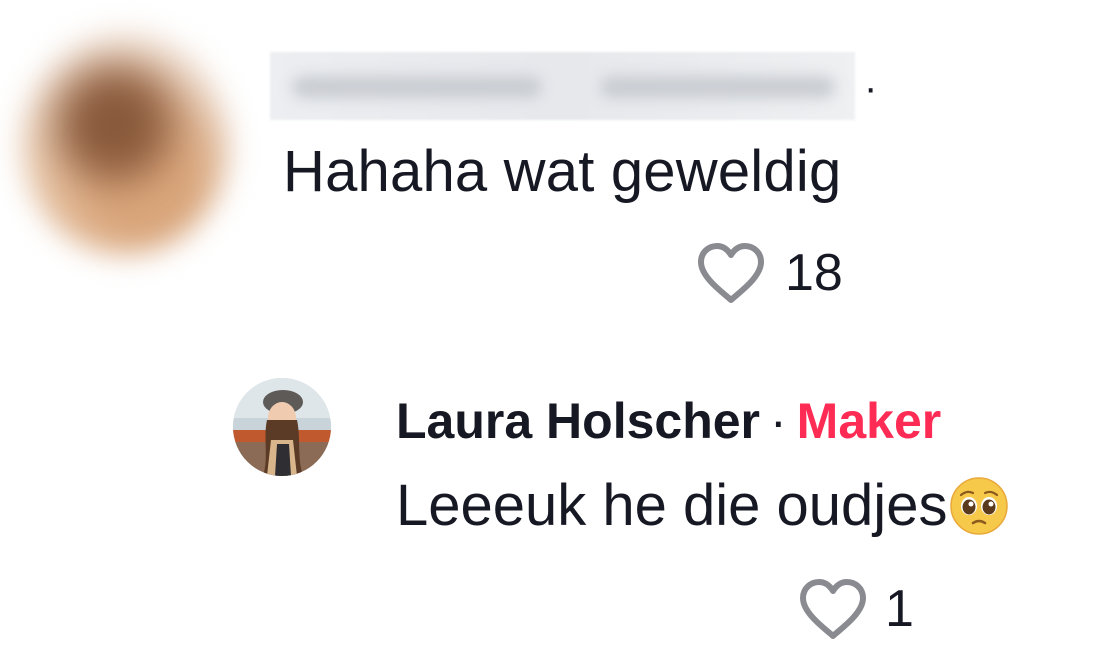 The image size is (1110, 670). What do you see at coordinates (769, 273) in the screenshot?
I see `like-button: 18` at bounding box center [769, 273].